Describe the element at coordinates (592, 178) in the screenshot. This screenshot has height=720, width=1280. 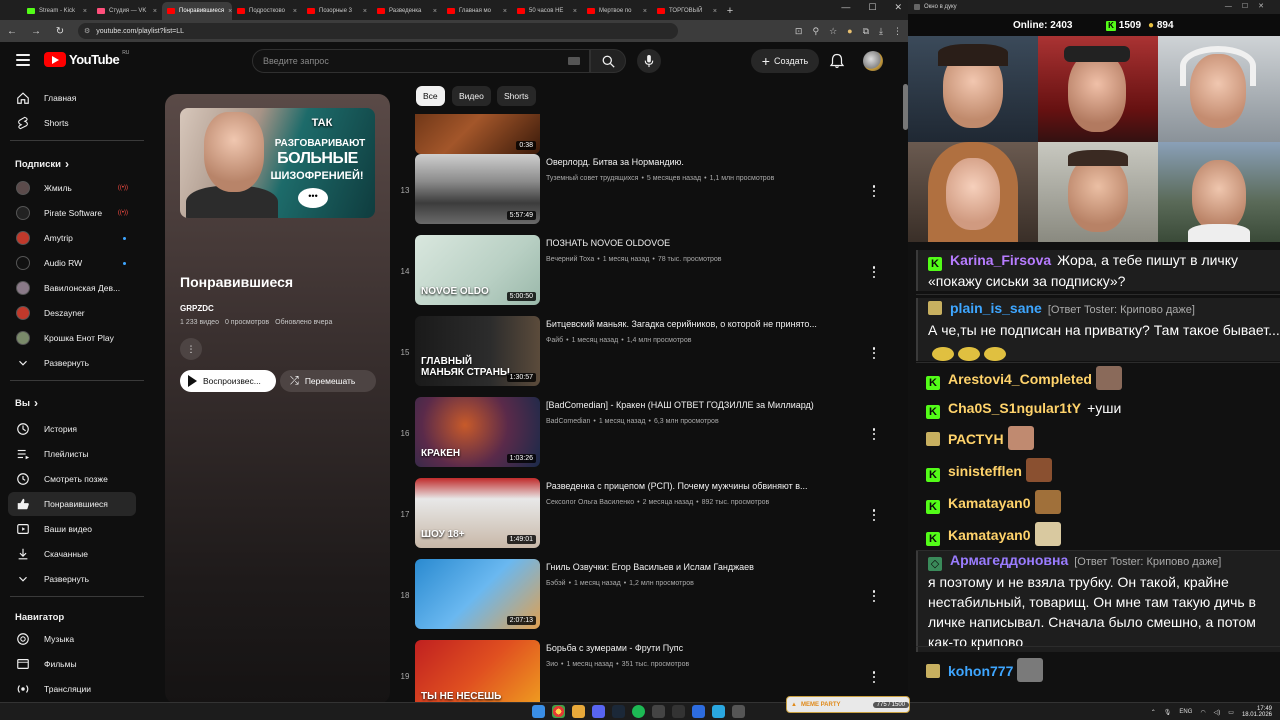
I see `video-channel: Туземный совет трудящихся` at that location.